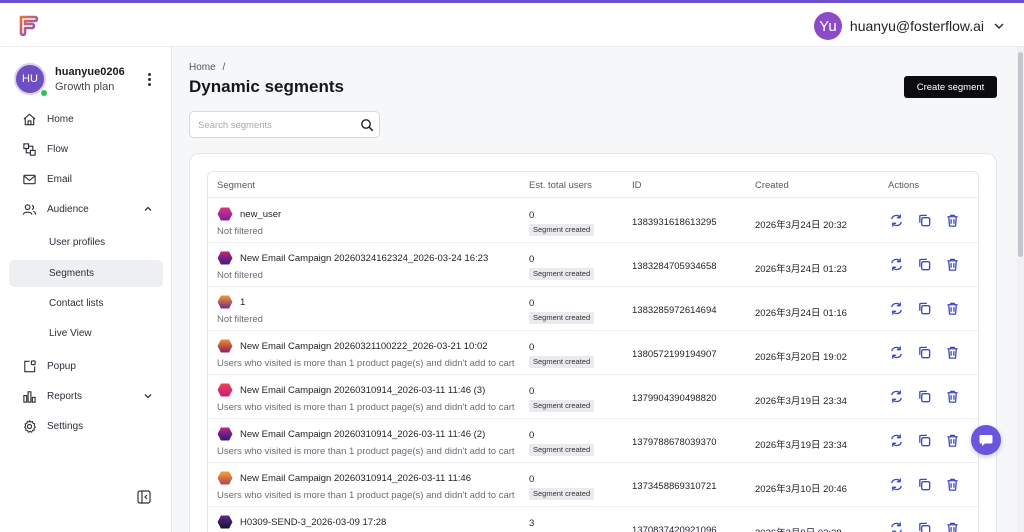 The width and height of the screenshot is (1024, 532). Describe the element at coordinates (674, 442) in the screenshot. I see `segment-id: 1379788678039370` at that location.